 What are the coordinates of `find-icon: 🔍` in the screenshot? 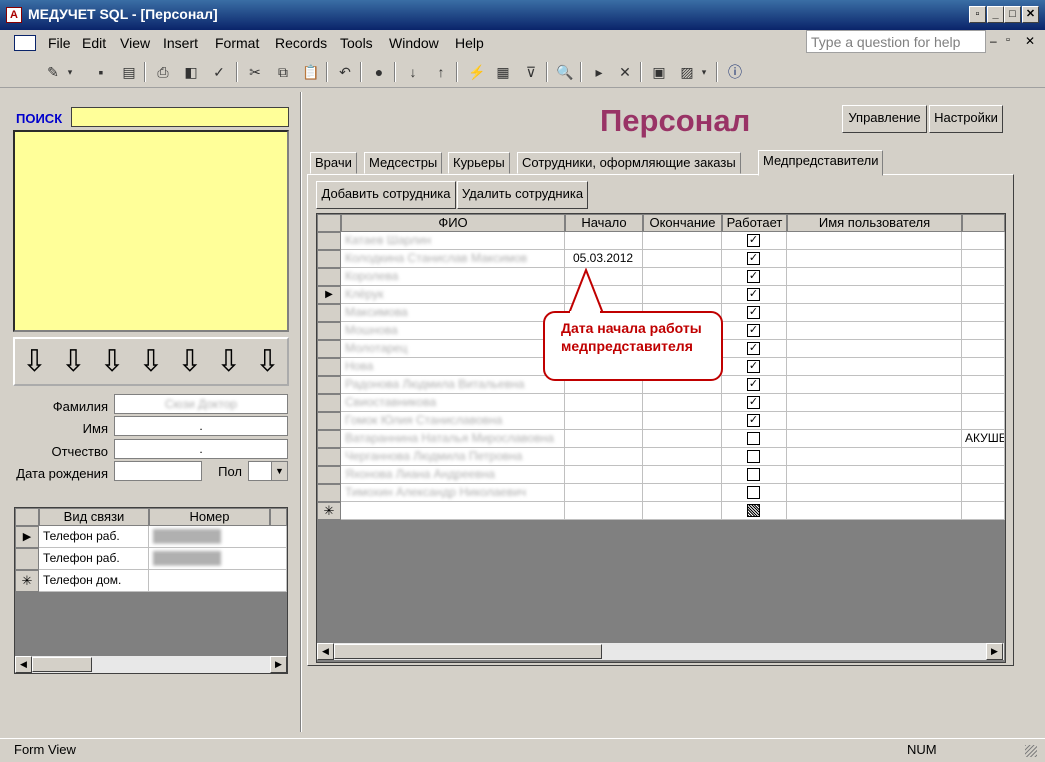 It's located at (565, 72).